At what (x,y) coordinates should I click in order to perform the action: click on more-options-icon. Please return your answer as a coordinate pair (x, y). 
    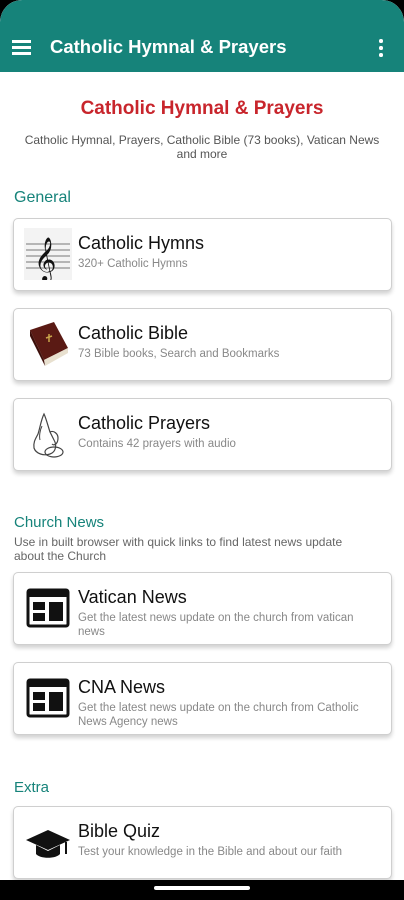
    Looking at the image, I should click on (381, 48).